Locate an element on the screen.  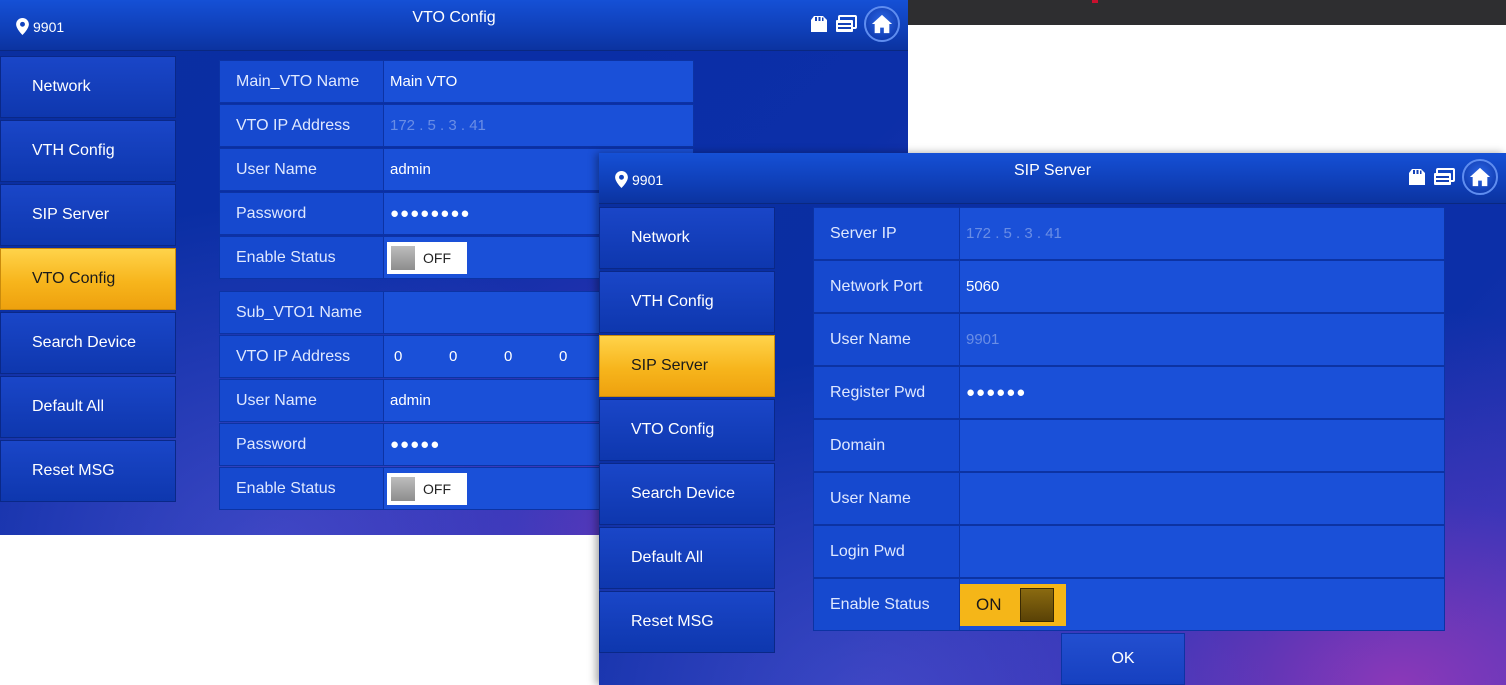
domain-input is located at coordinates (1202, 445).